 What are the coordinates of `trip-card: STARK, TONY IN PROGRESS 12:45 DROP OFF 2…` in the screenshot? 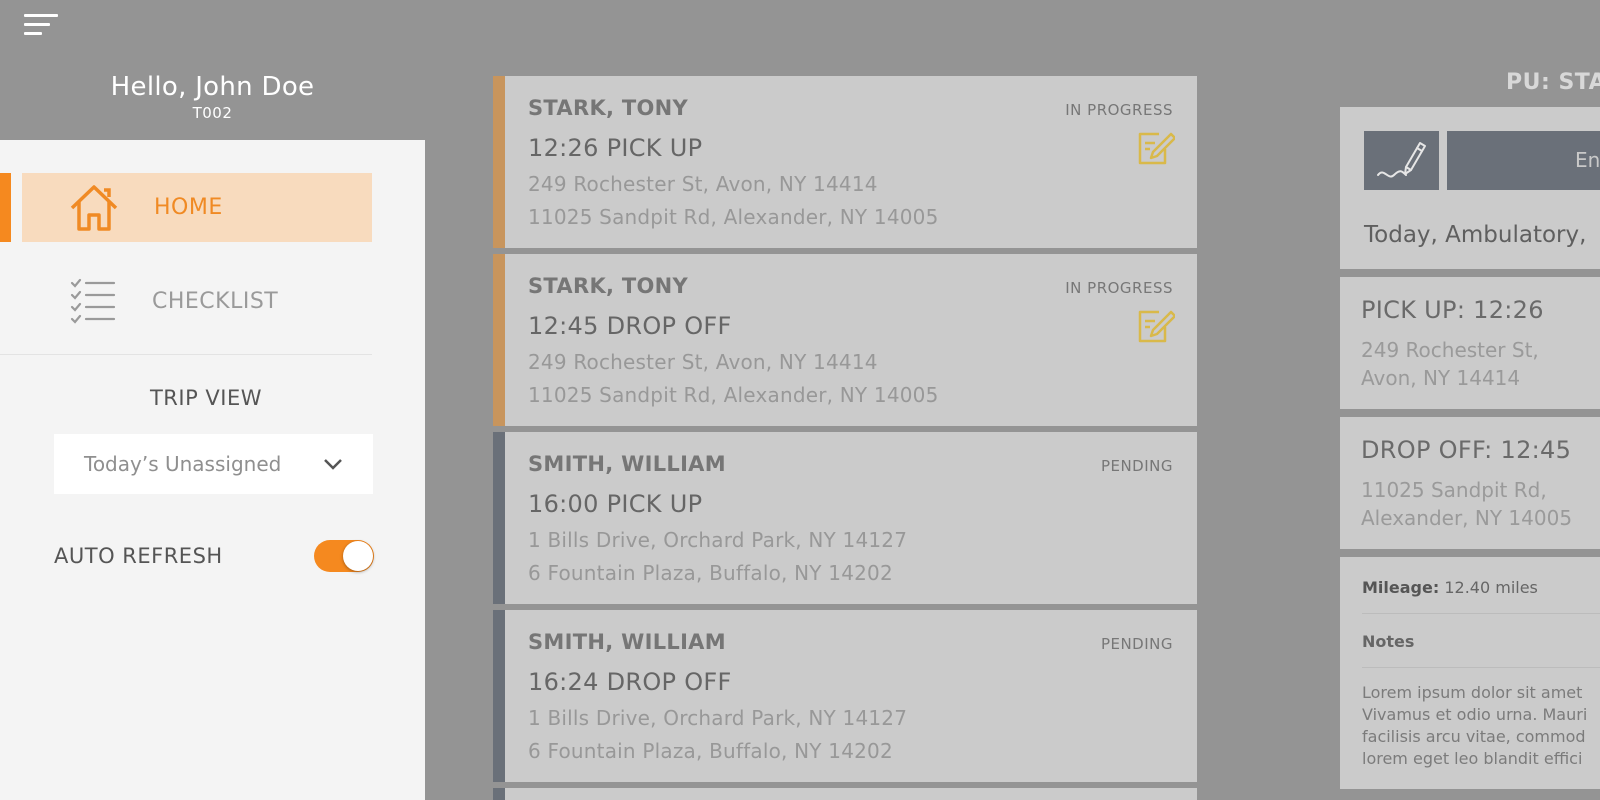 It's located at (845, 340).